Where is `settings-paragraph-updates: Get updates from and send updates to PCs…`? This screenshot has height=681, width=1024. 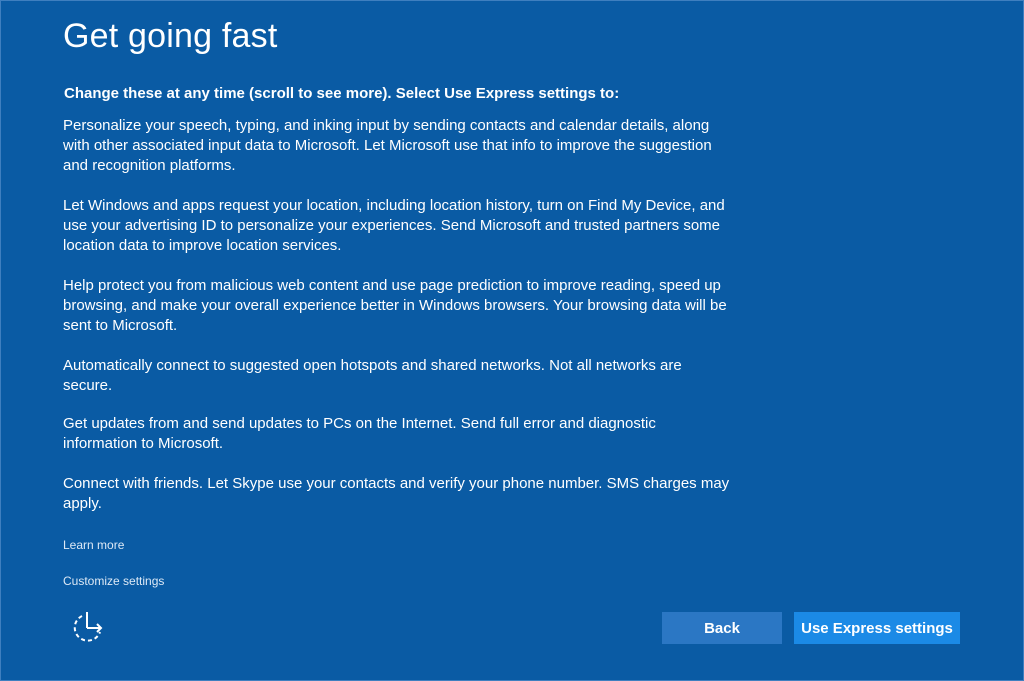
settings-paragraph-updates: Get updates from and send updates to PCs… is located at coordinates (359, 433).